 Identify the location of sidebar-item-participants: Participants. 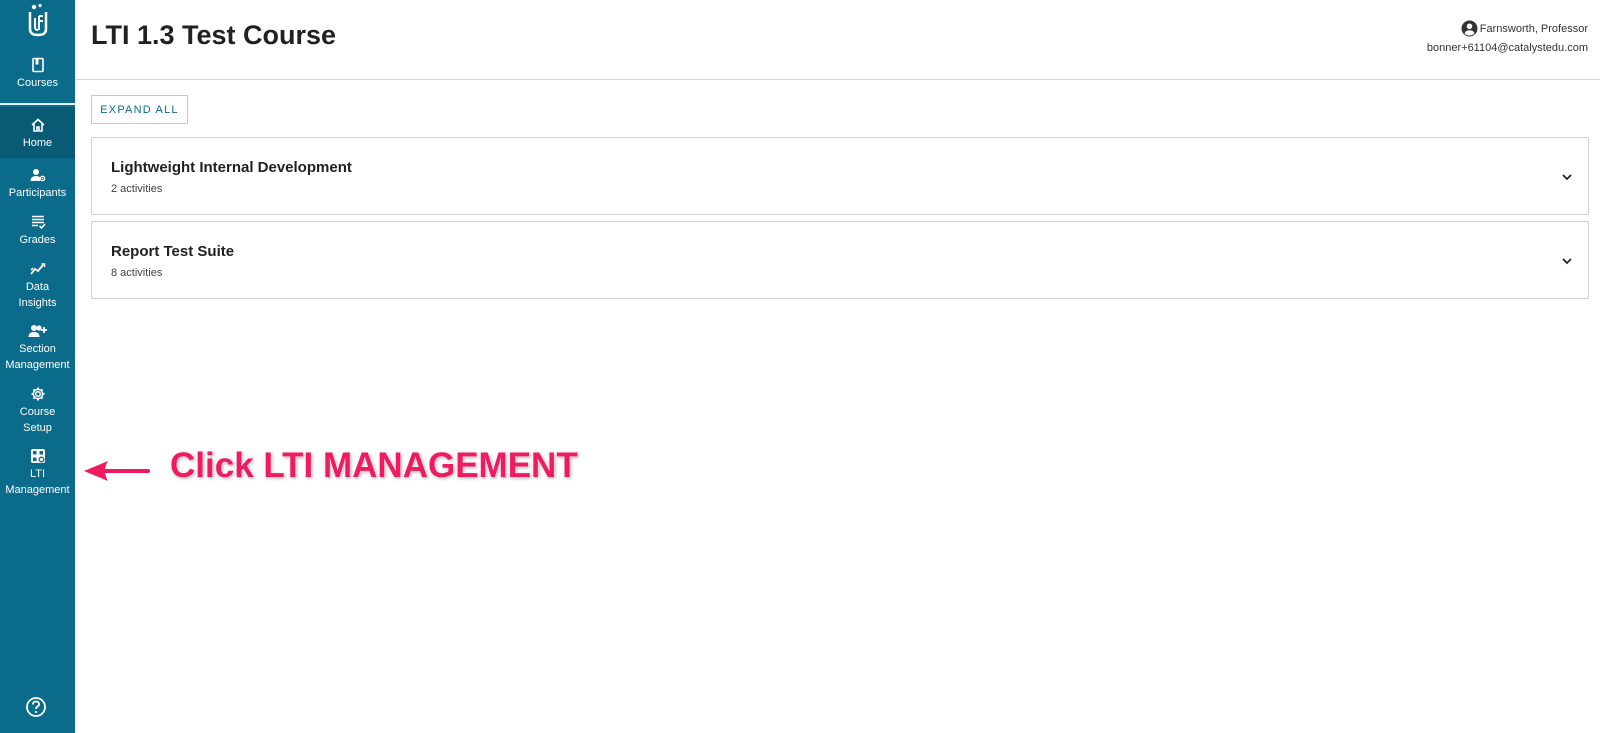
(37, 187).